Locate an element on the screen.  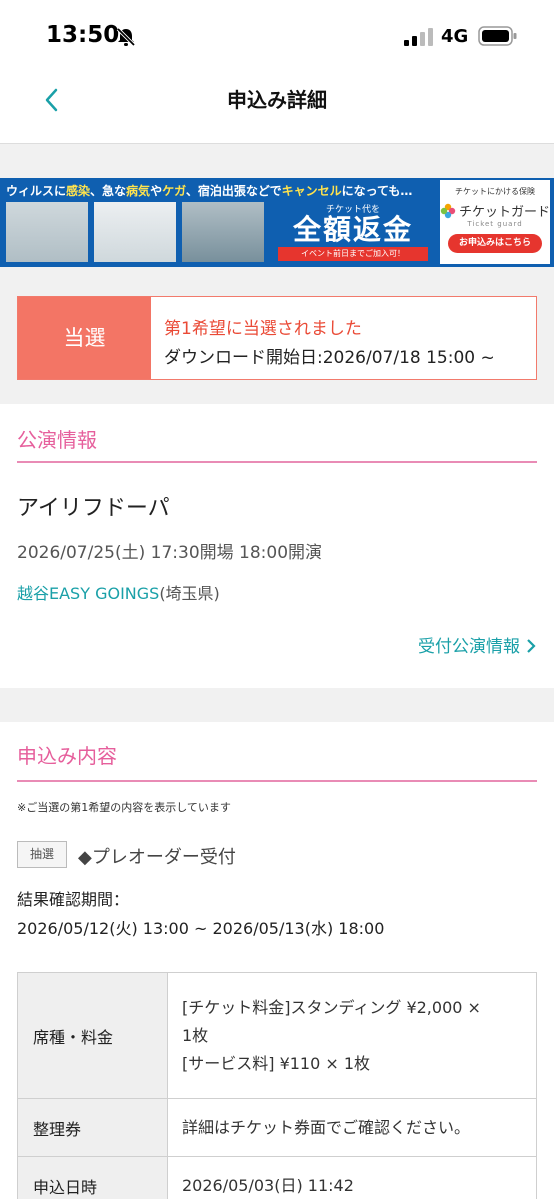
status-time: 13:50 is located at coordinates (83, 35).